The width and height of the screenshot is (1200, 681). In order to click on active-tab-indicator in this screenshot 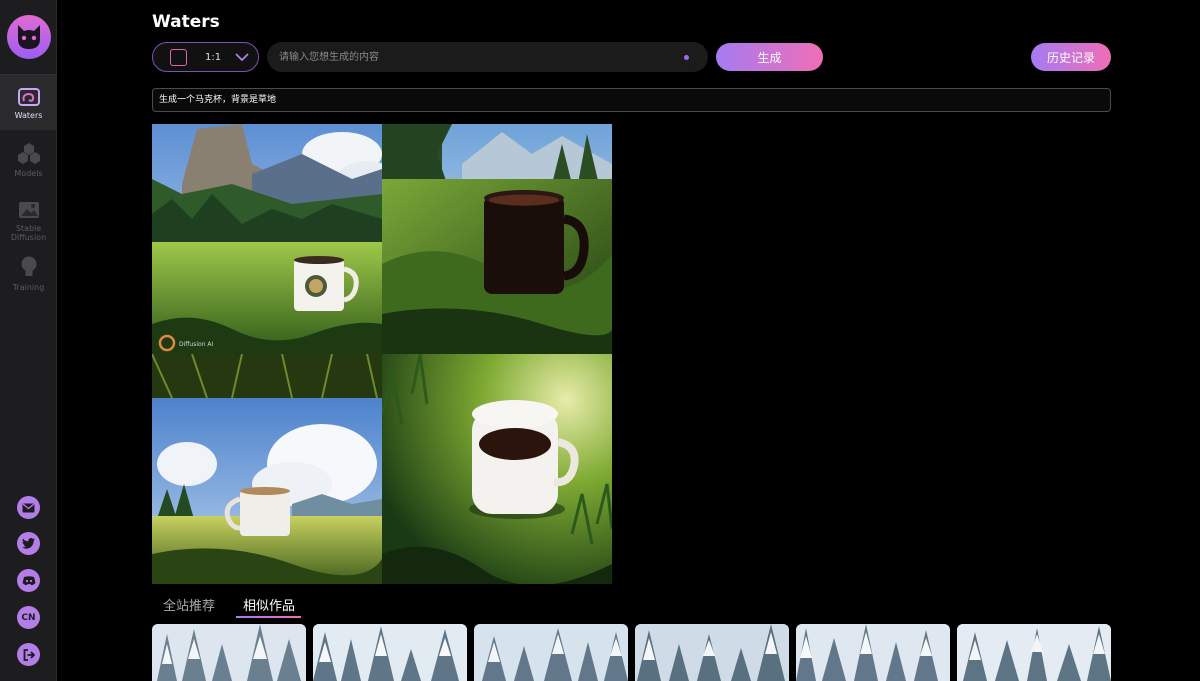, I will do `click(268, 617)`.